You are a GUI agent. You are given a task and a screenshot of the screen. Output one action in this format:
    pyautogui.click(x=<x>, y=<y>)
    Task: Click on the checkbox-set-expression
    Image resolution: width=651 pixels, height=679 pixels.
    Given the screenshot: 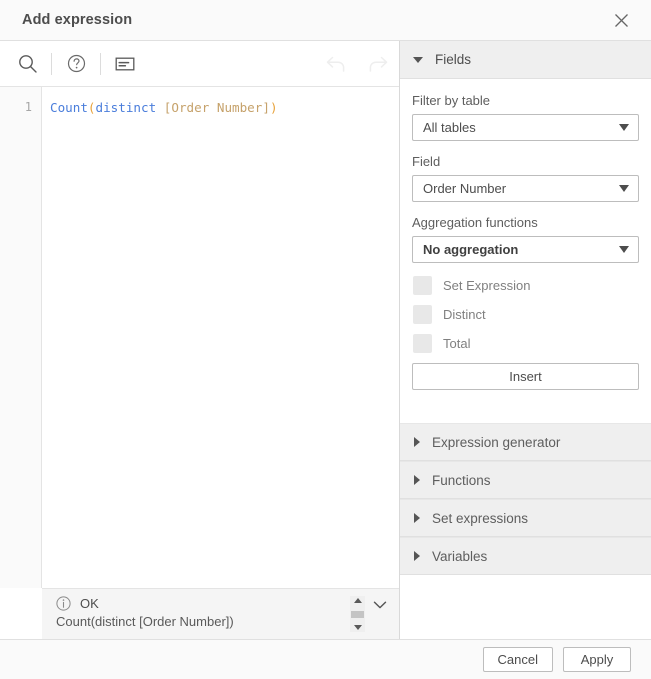 What is the action you would take?
    pyautogui.click(x=422, y=285)
    